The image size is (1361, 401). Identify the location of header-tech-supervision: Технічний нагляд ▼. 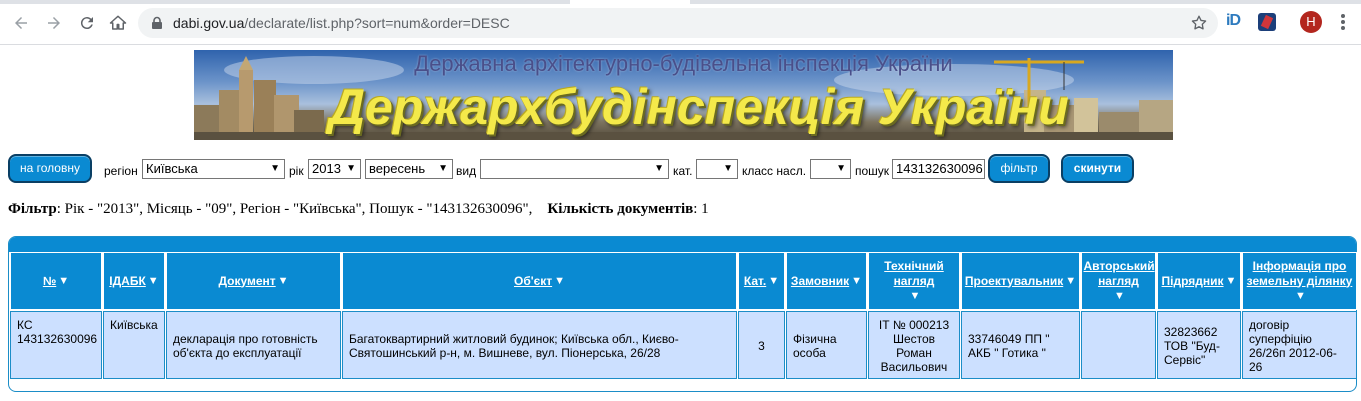
(914, 281).